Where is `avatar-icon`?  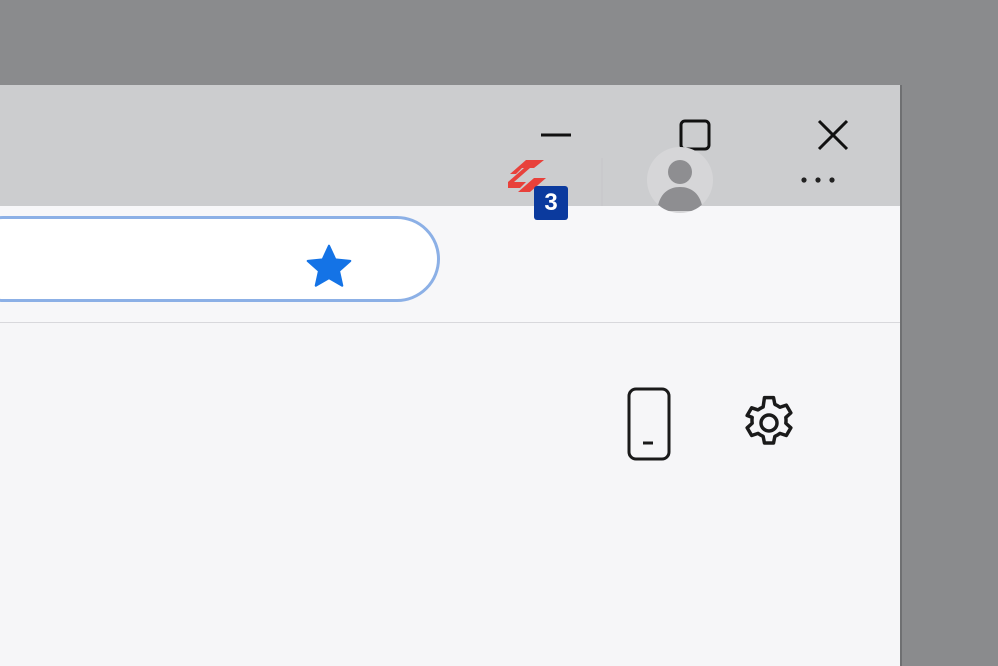 avatar-icon is located at coordinates (680, 185).